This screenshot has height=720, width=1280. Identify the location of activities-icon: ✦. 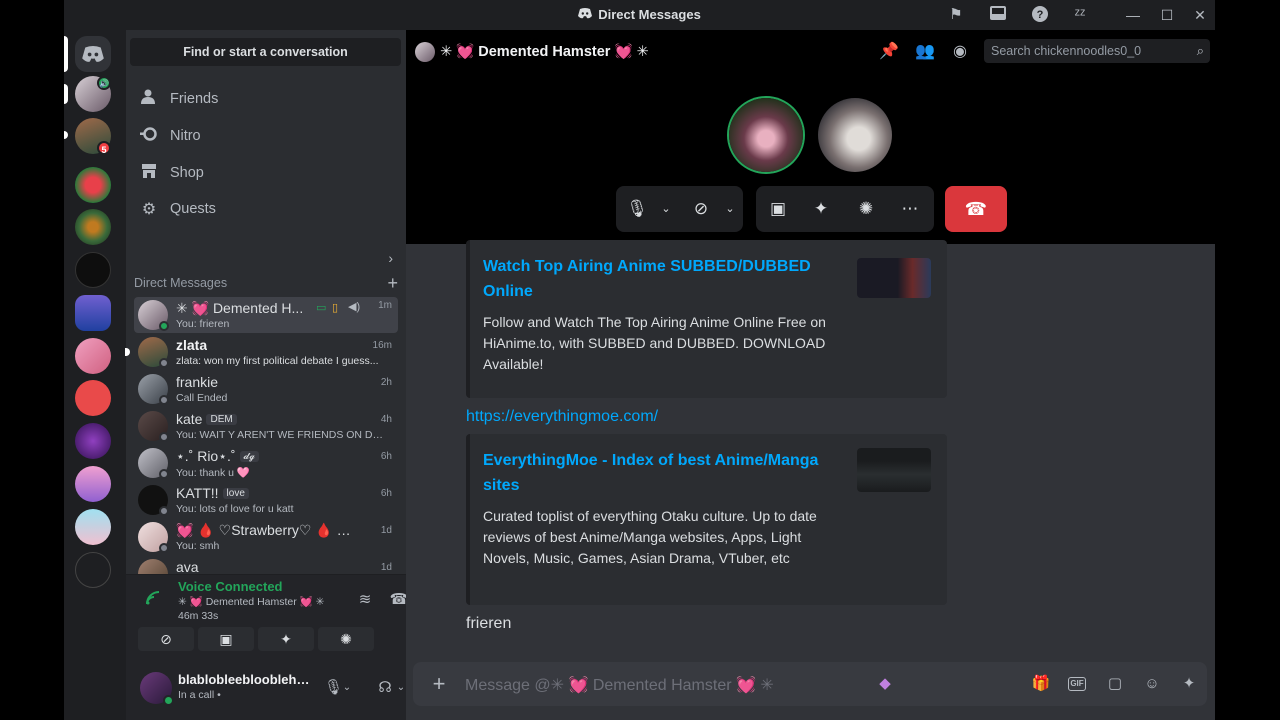
(821, 209).